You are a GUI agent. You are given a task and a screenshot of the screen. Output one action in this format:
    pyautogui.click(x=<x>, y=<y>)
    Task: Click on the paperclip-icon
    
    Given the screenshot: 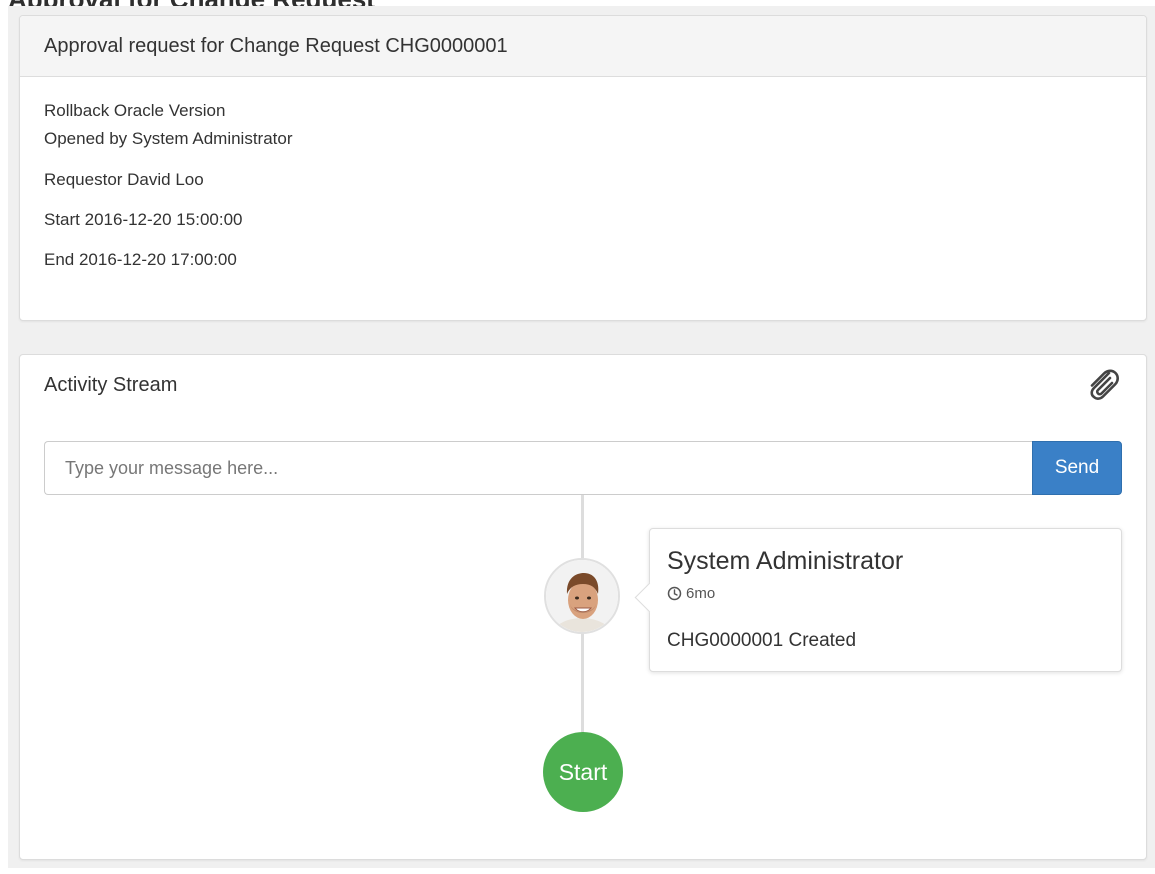 What is the action you would take?
    pyautogui.click(x=1103, y=385)
    